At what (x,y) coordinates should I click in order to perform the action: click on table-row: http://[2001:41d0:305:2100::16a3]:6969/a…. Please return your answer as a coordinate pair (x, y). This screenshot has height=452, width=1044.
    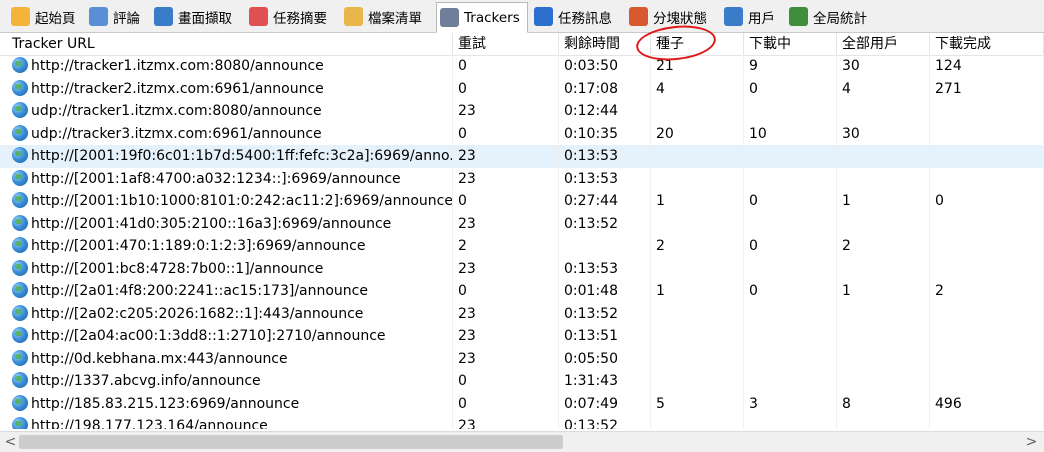
    Looking at the image, I should click on (522, 223).